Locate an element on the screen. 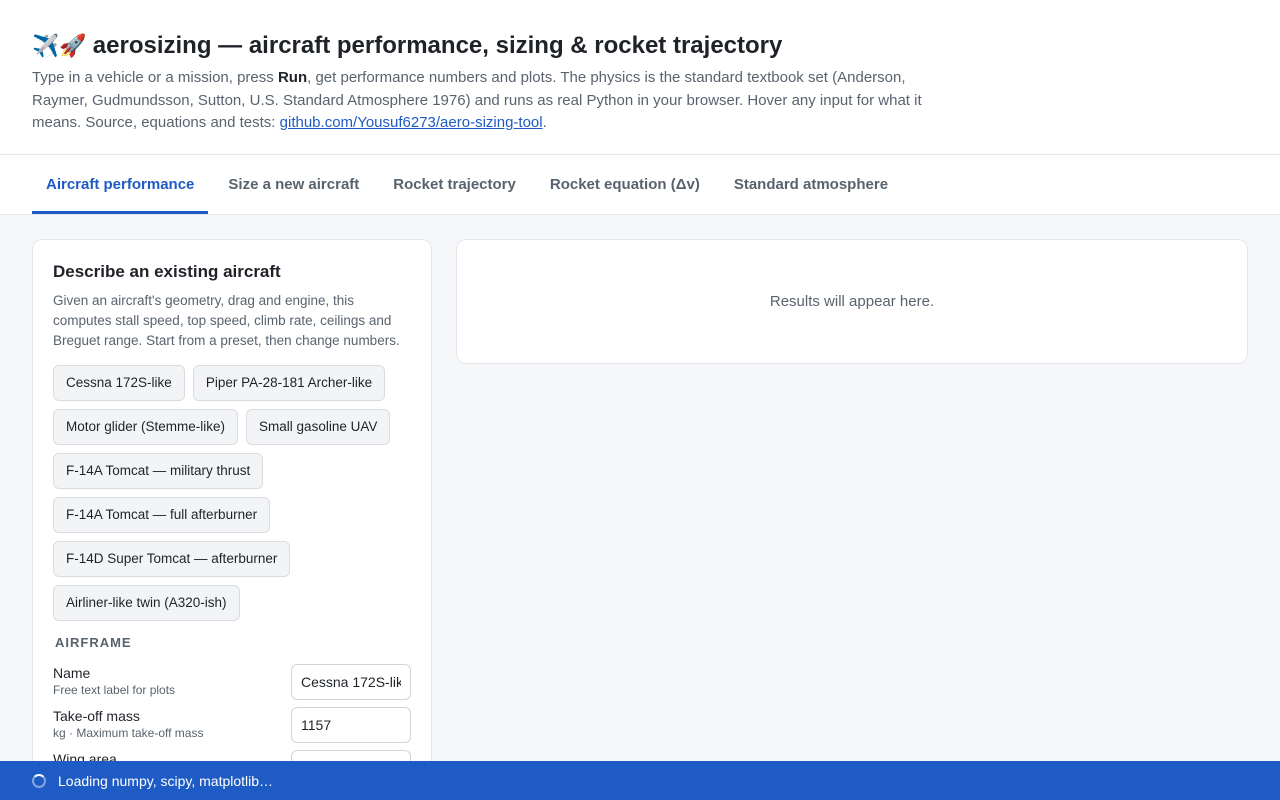  results-panel: Results will appear here. is located at coordinates (852, 301).